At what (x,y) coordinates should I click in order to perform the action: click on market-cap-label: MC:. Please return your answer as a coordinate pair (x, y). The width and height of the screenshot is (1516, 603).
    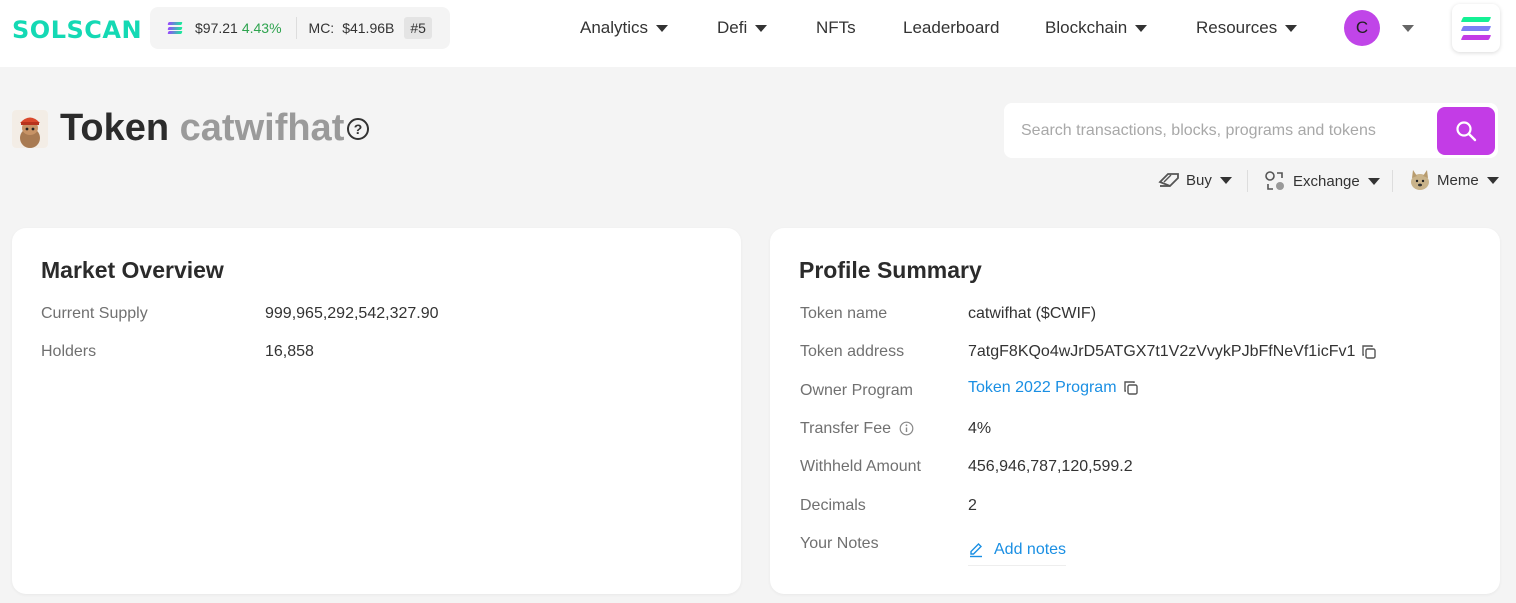
    Looking at the image, I should click on (321, 28).